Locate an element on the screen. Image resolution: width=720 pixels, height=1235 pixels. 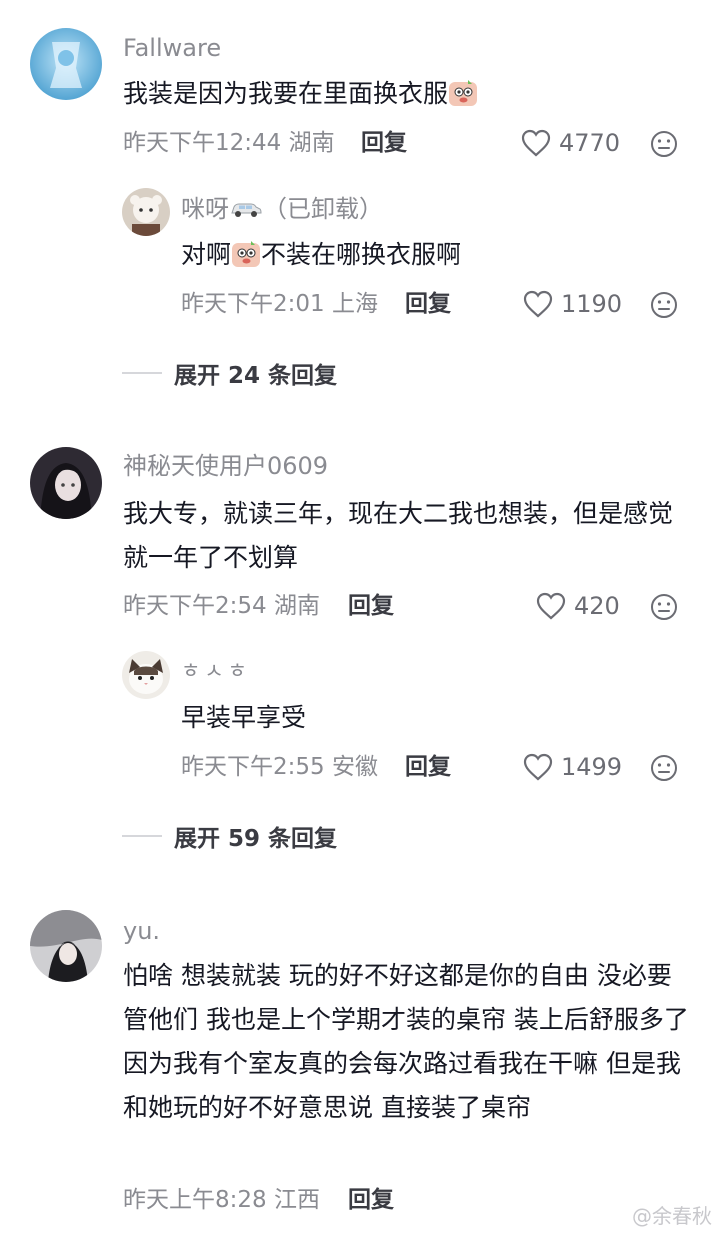
expand-replies-button: 展开 59 条回复 is located at coordinates (229, 836).